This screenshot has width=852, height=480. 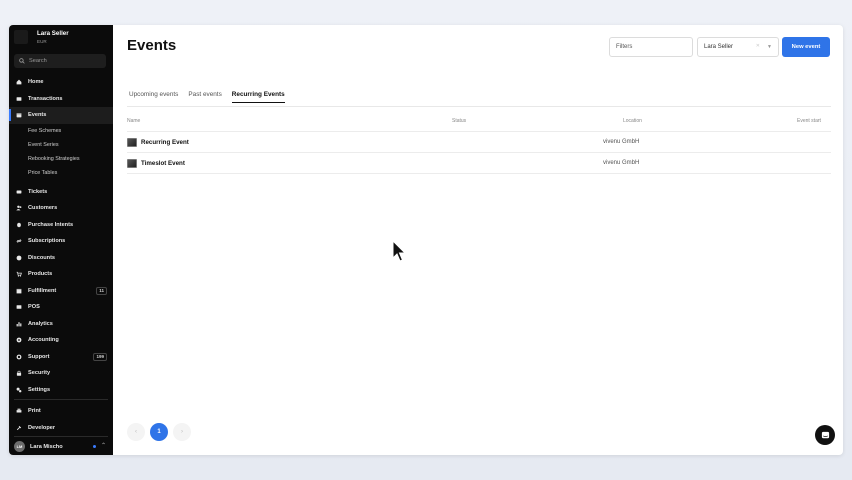 I want to click on sidebar-item-label: Security, so click(x=39, y=373).